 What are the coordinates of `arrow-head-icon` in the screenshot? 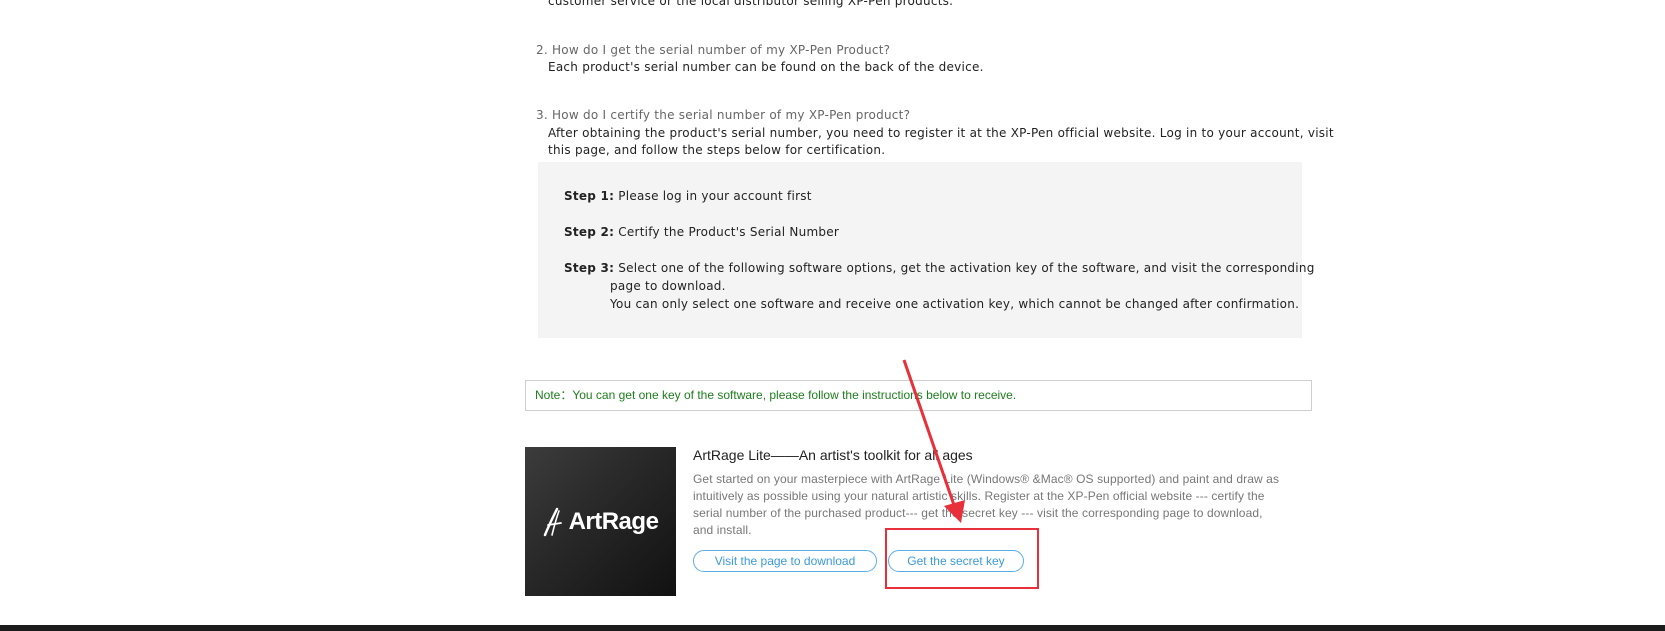 It's located at (954, 511).